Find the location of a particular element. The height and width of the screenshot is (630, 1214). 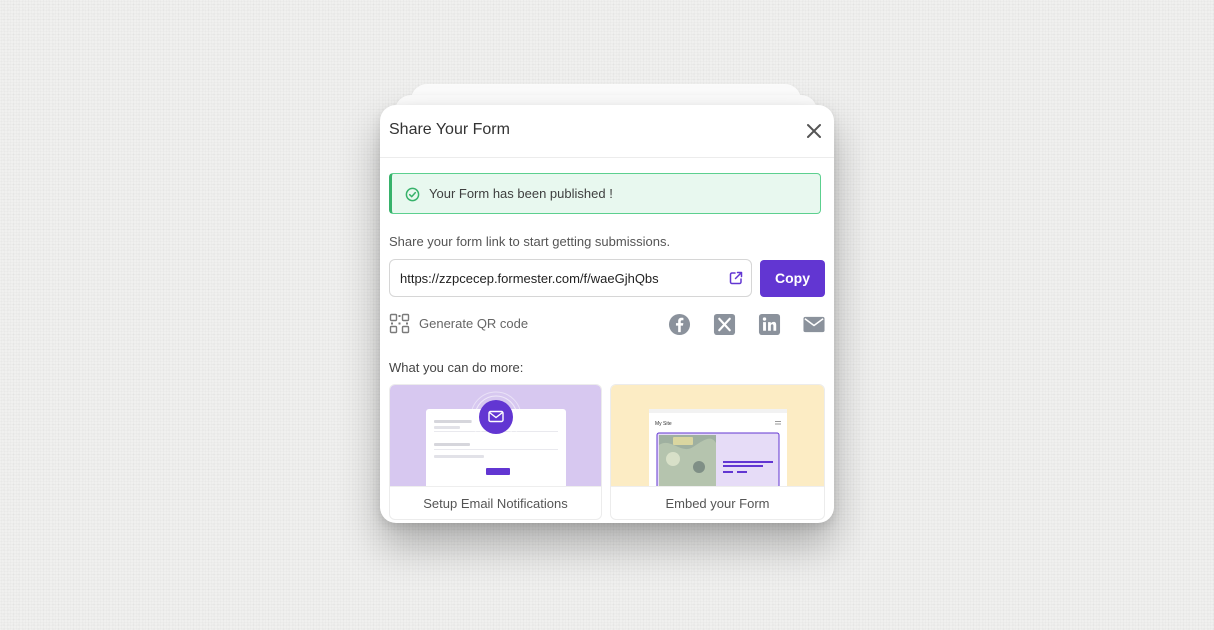

close-button is located at coordinates (814, 131).